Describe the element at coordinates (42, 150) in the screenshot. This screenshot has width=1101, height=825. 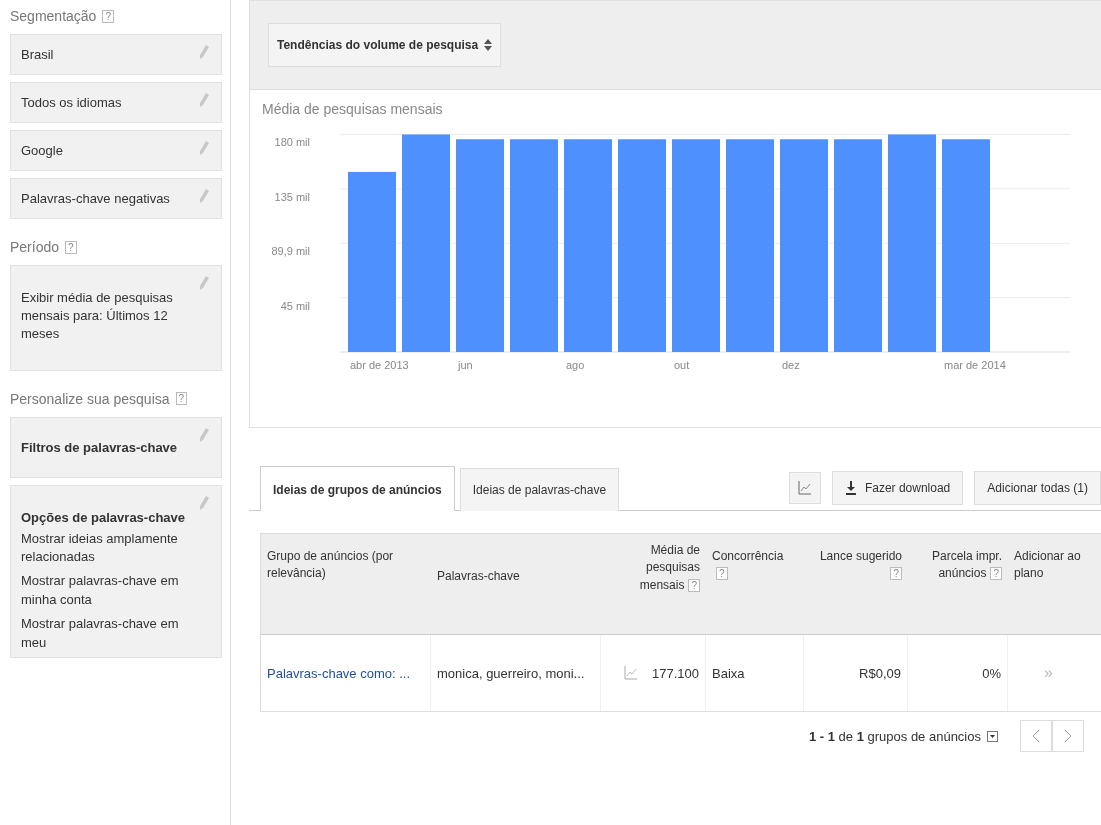
I see `card-text: Google` at that location.